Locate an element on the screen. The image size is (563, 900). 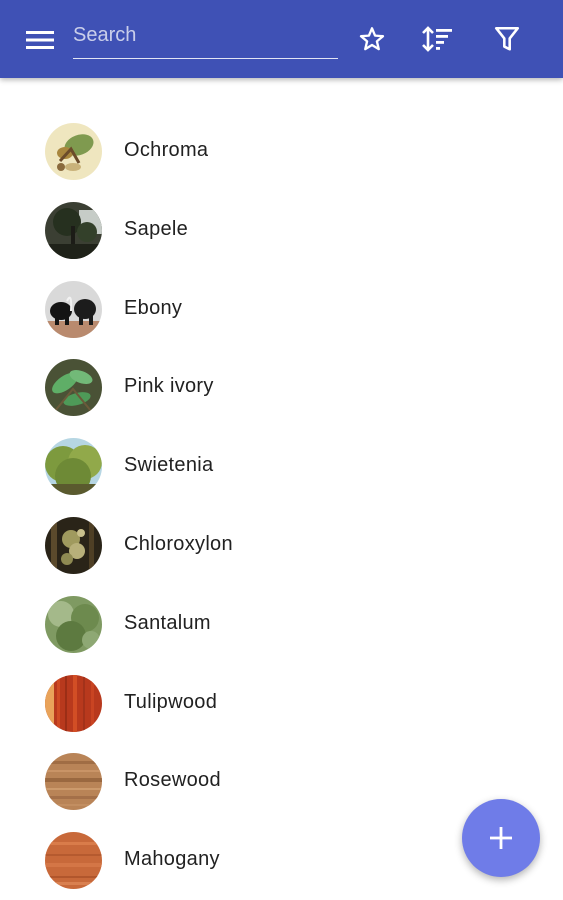
tulipwood-thumbnail is located at coordinates (73, 703).